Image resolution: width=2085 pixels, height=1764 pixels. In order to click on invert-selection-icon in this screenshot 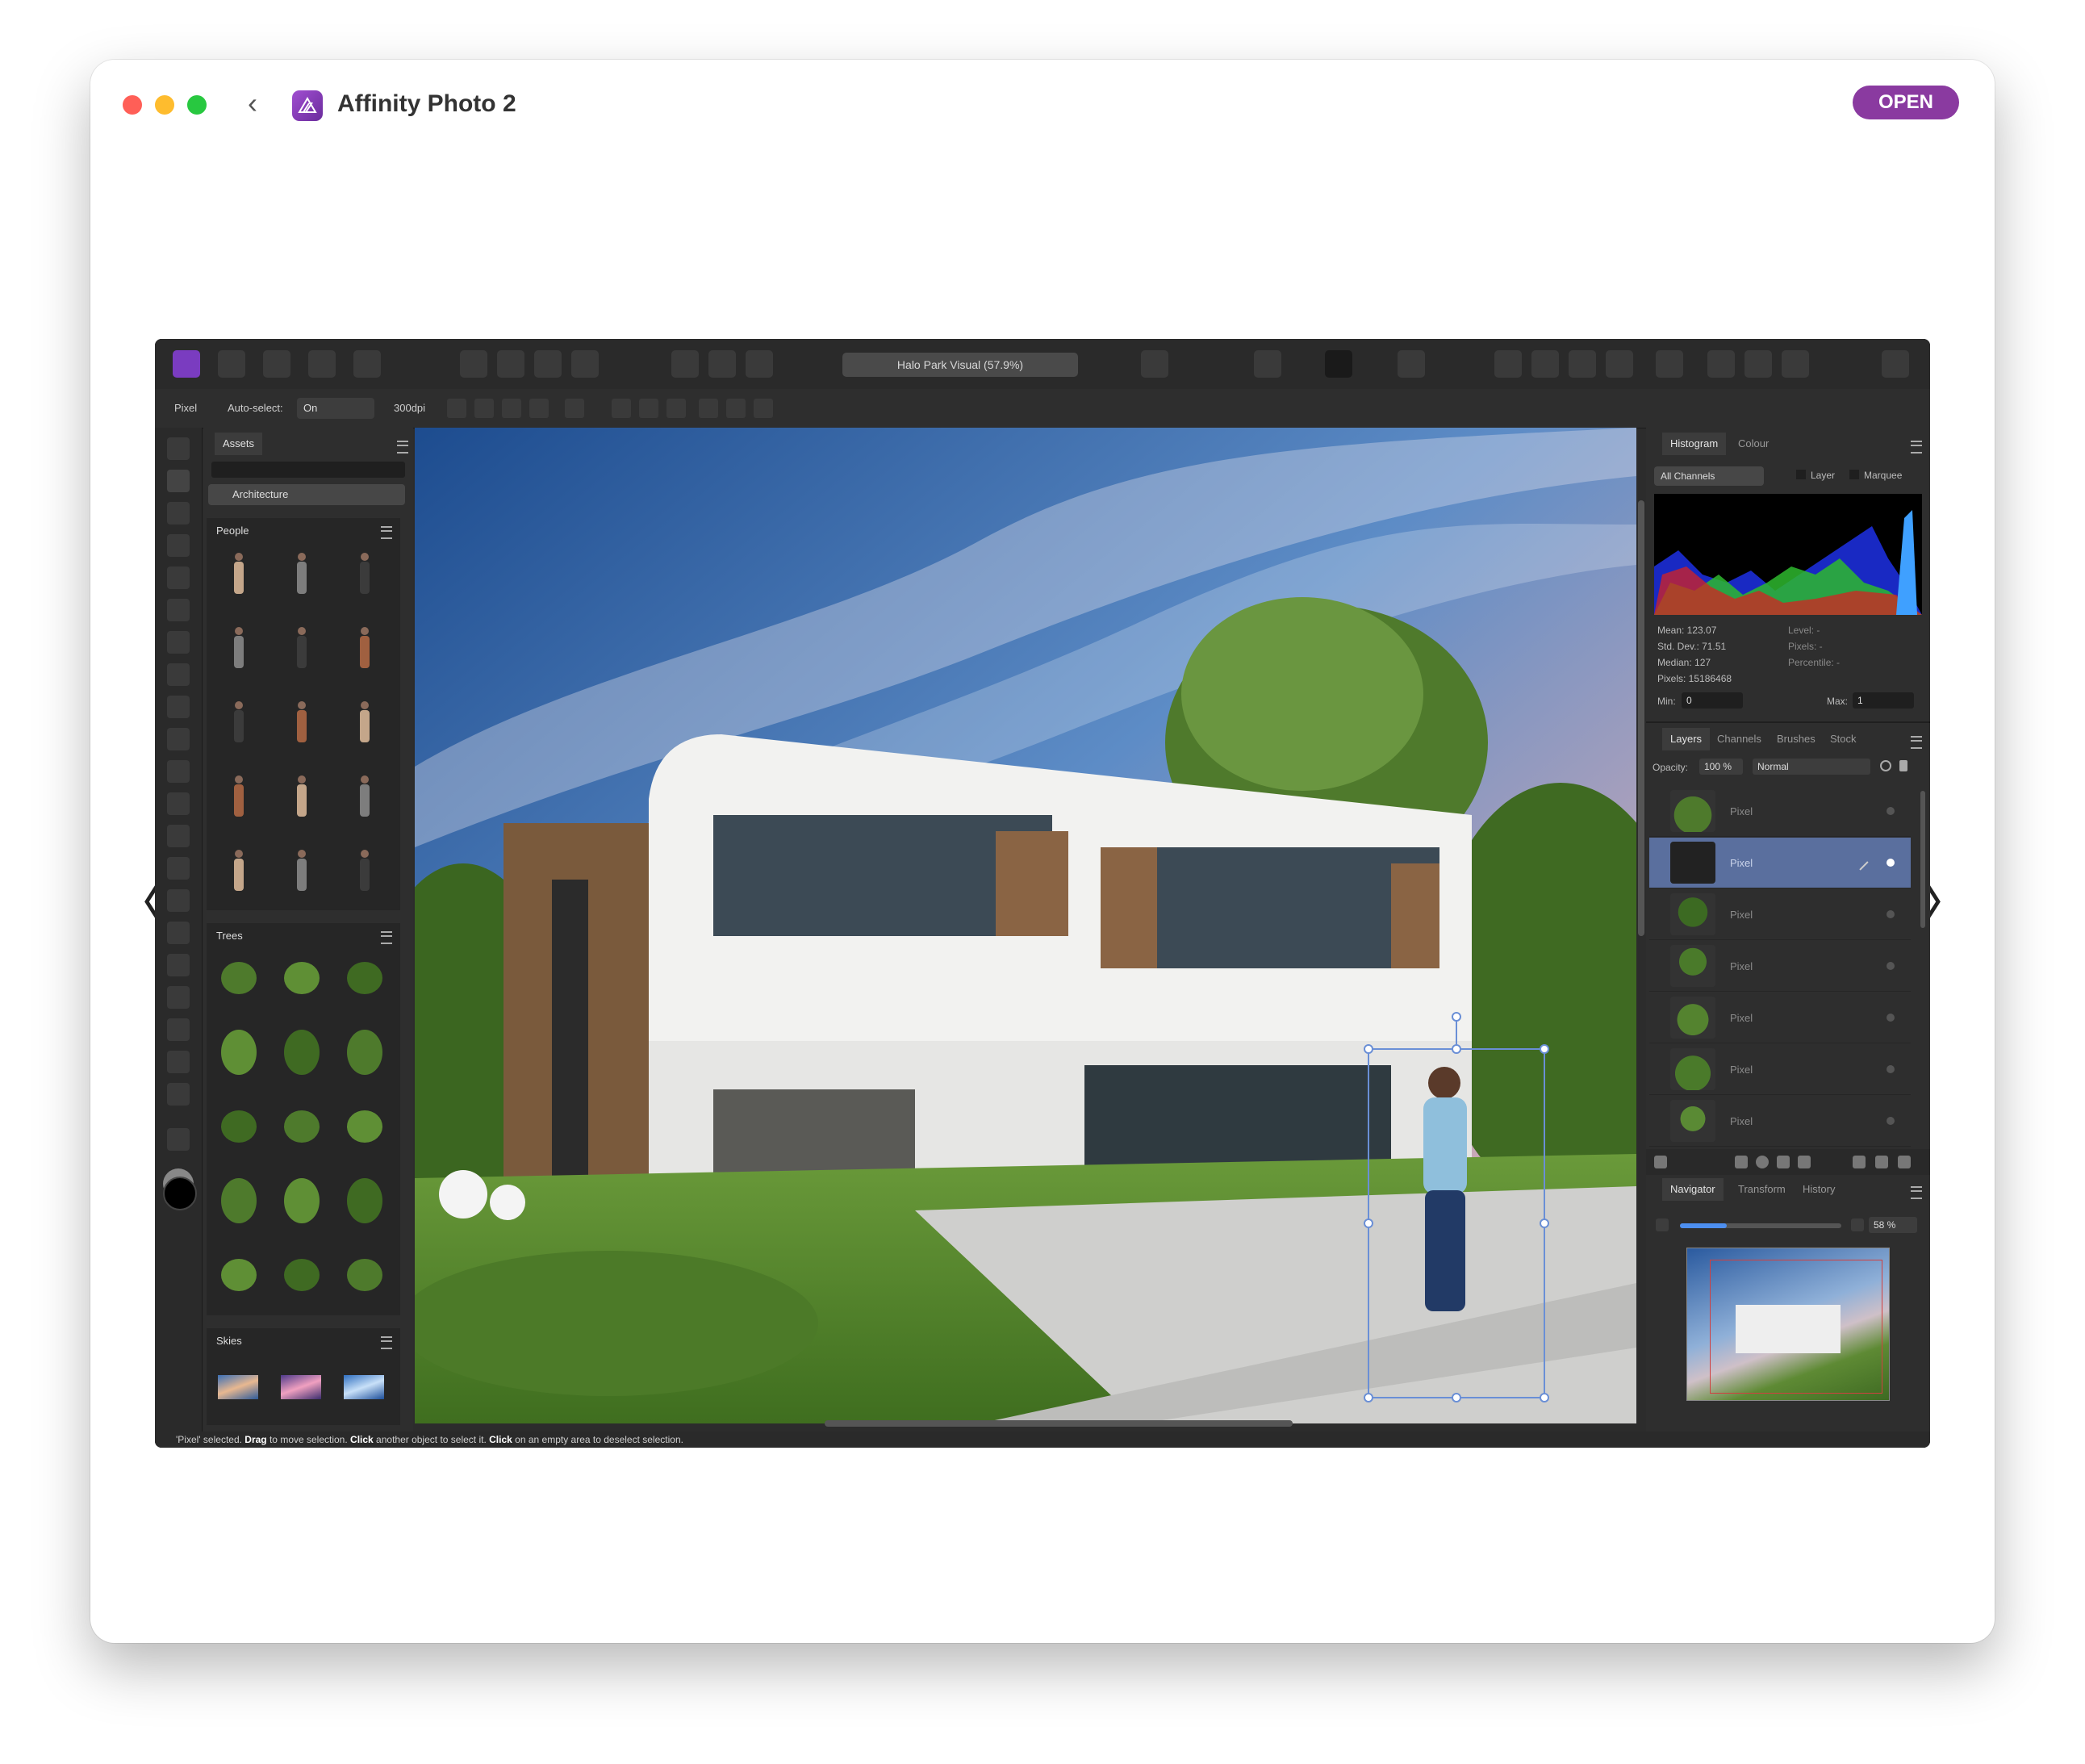, I will do `click(759, 364)`.